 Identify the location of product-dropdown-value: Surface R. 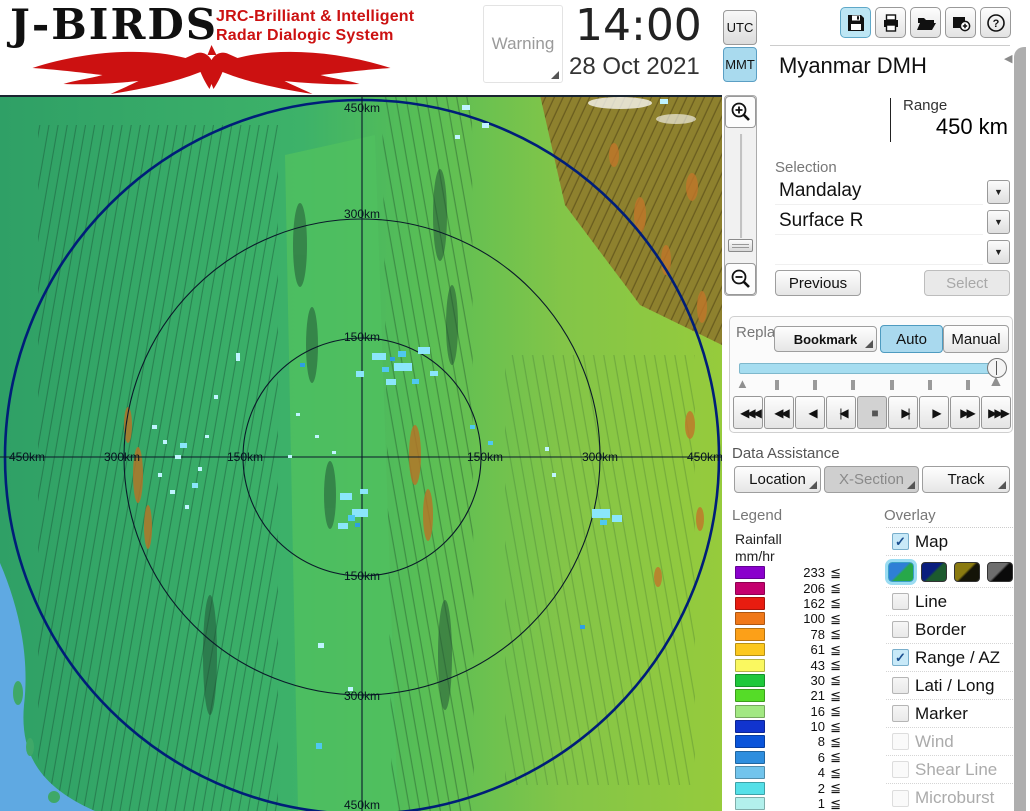
(879, 222).